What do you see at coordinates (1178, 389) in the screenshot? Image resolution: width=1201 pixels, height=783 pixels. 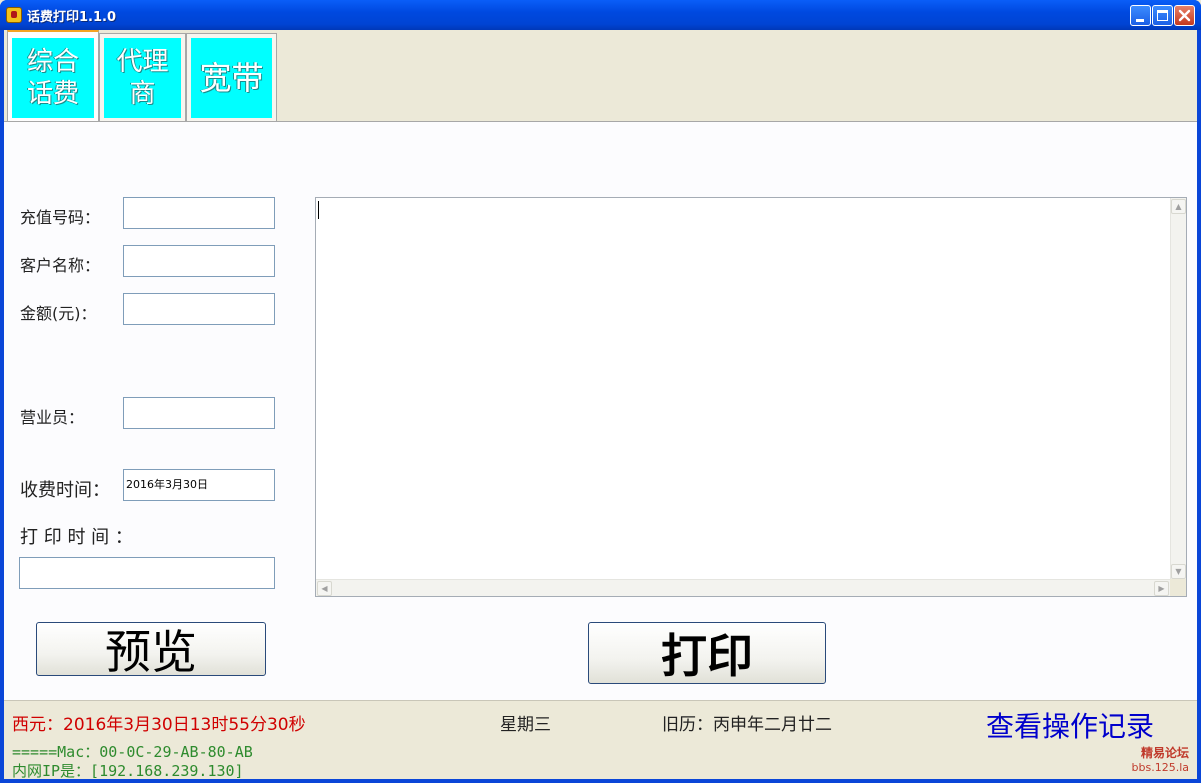 I see `vertical-scrollbar: ▲ ▼` at bounding box center [1178, 389].